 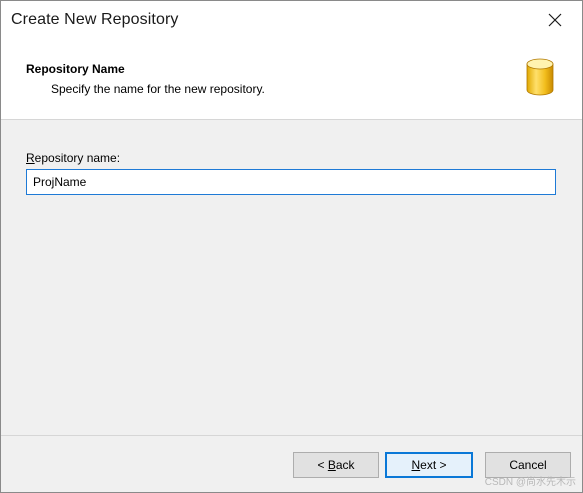 I want to click on back-button-mnemonic: B, so click(x=331, y=465).